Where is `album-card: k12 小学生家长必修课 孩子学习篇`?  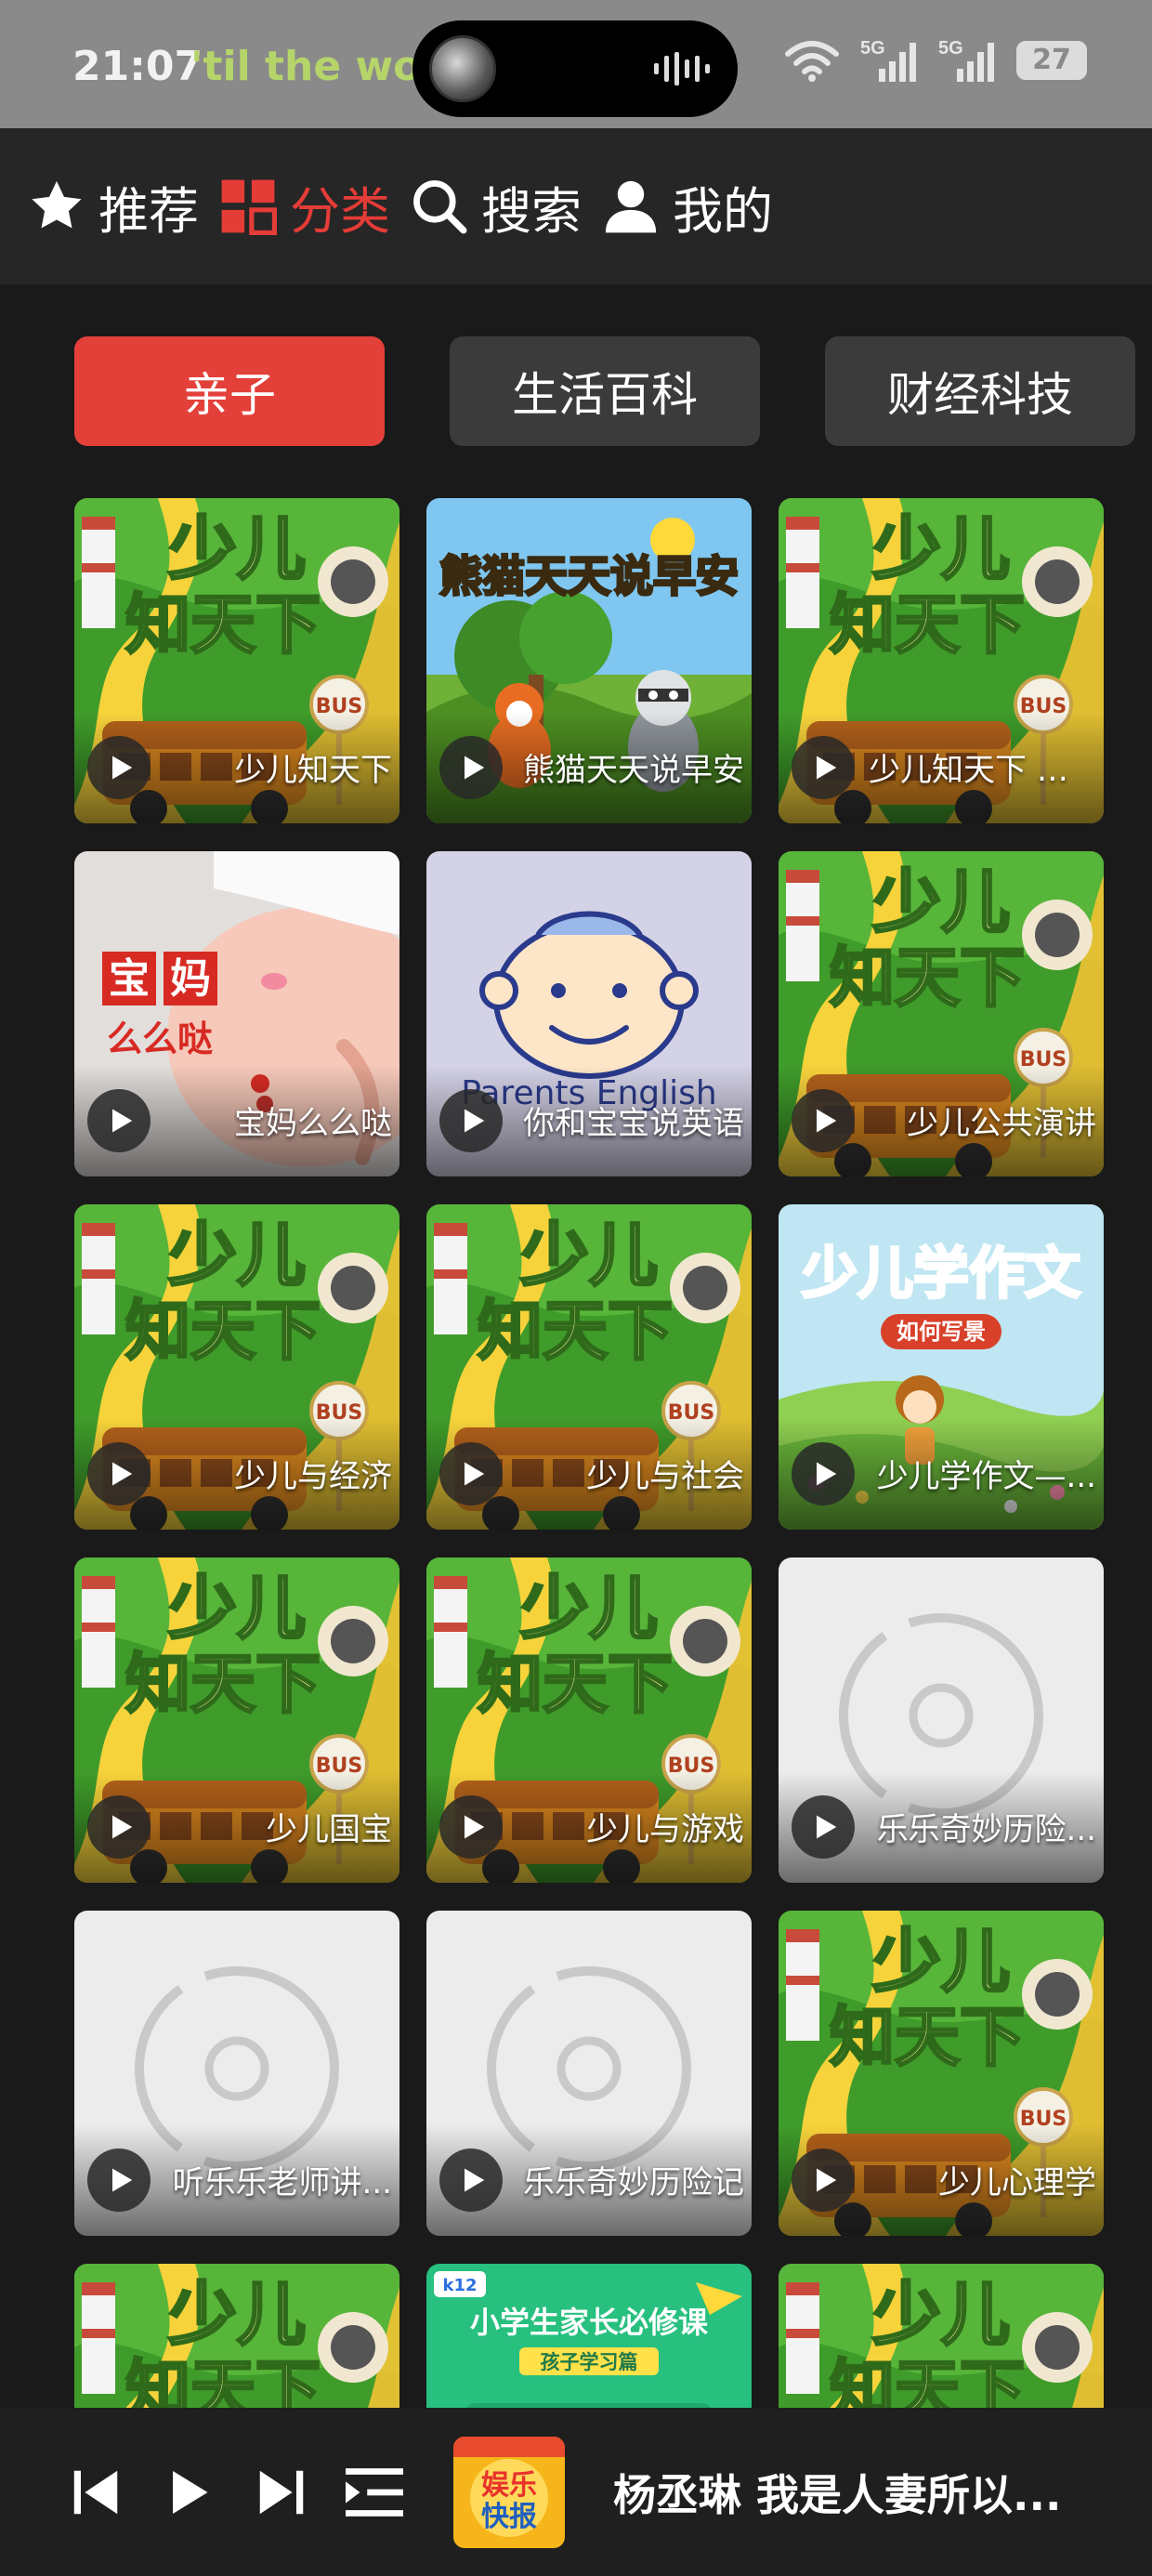
album-card: k12 小学生家长必修课 孩子学习篇 is located at coordinates (589, 2336).